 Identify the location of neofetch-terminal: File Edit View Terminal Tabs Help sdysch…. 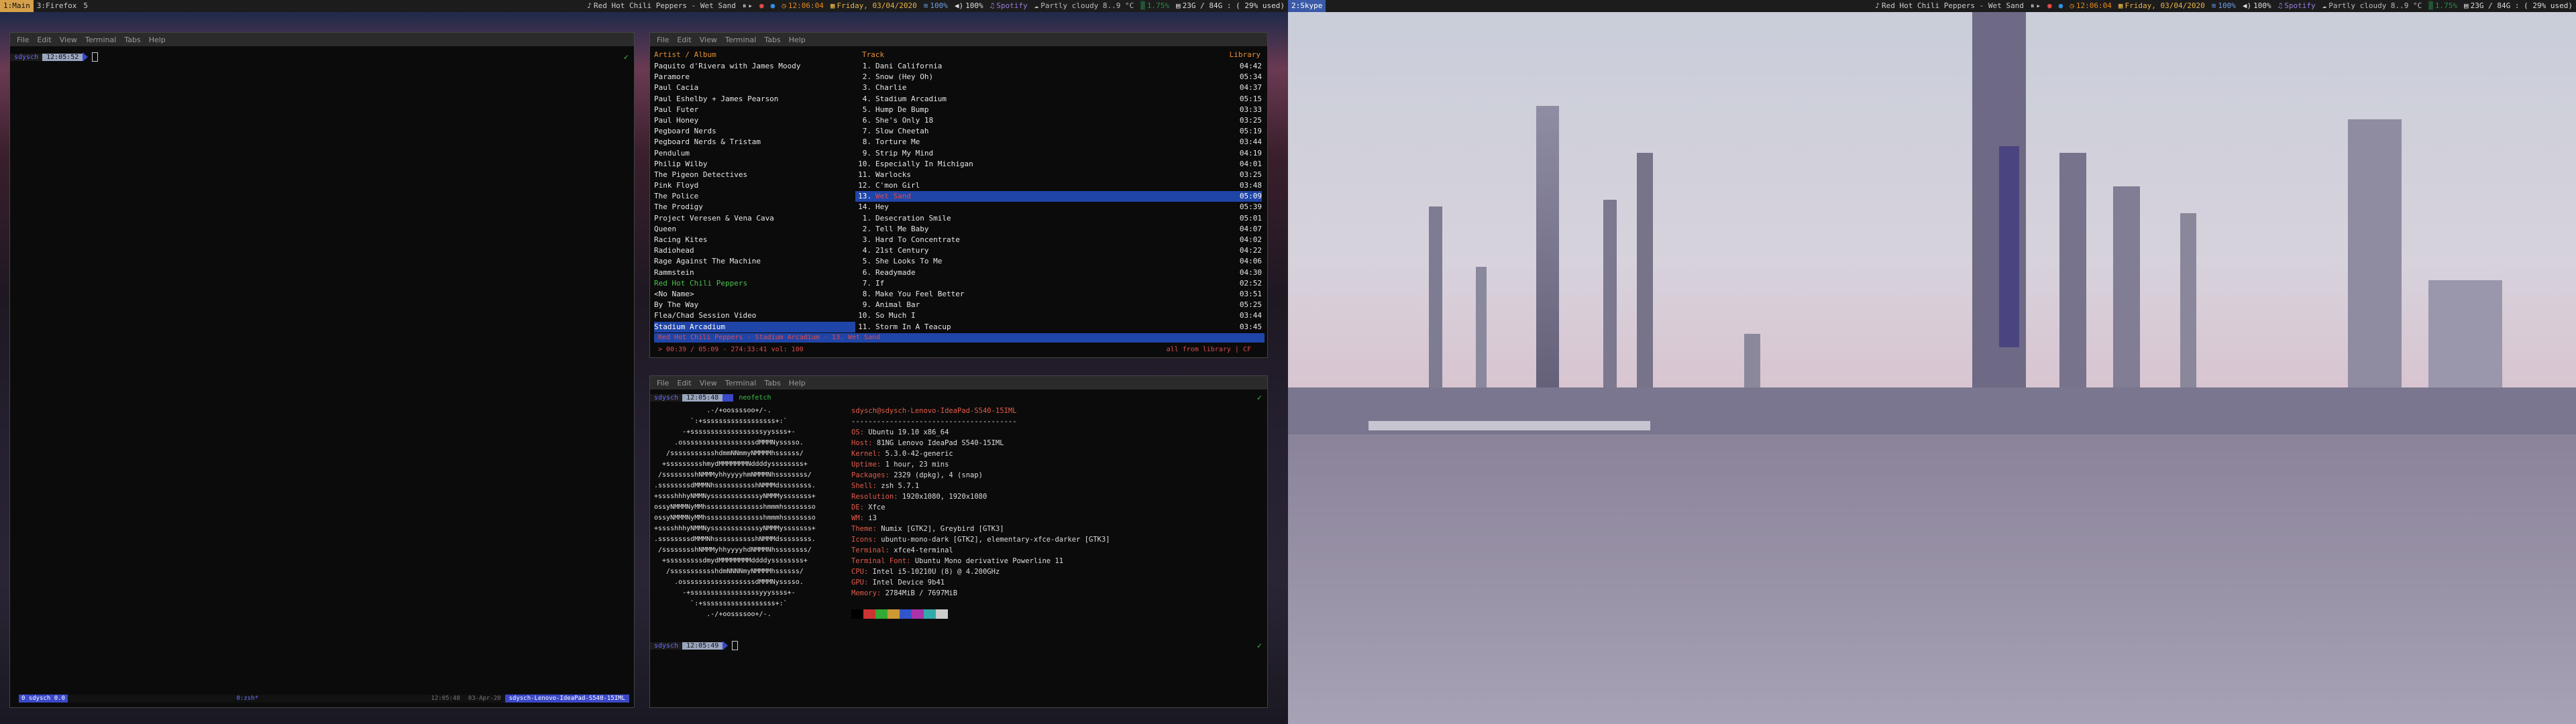
(958, 541).